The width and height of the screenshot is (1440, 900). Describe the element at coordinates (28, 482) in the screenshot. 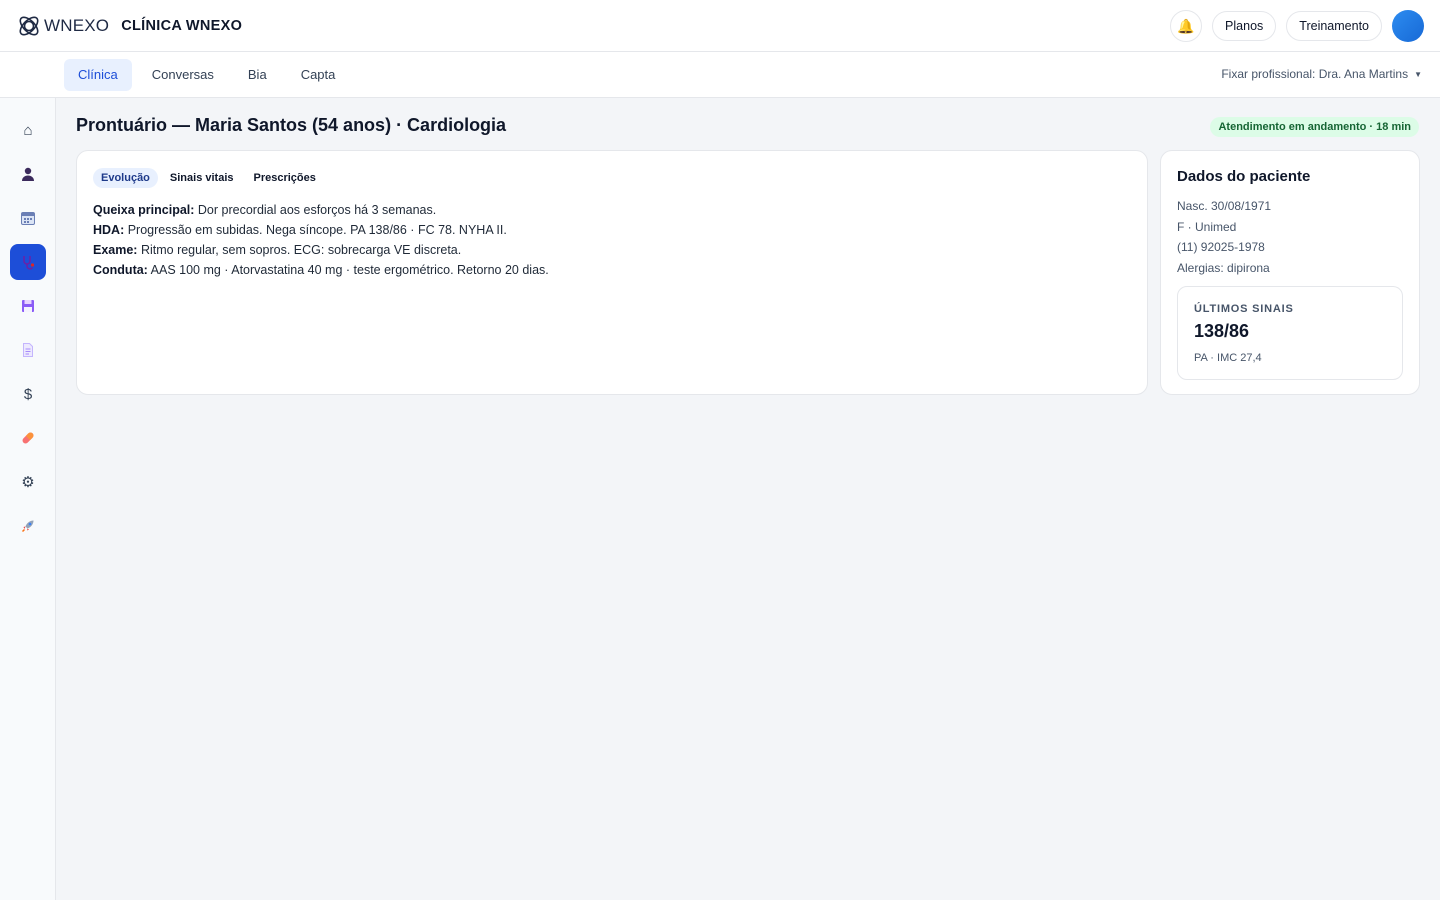

I see `gear-icon: ⚙` at that location.